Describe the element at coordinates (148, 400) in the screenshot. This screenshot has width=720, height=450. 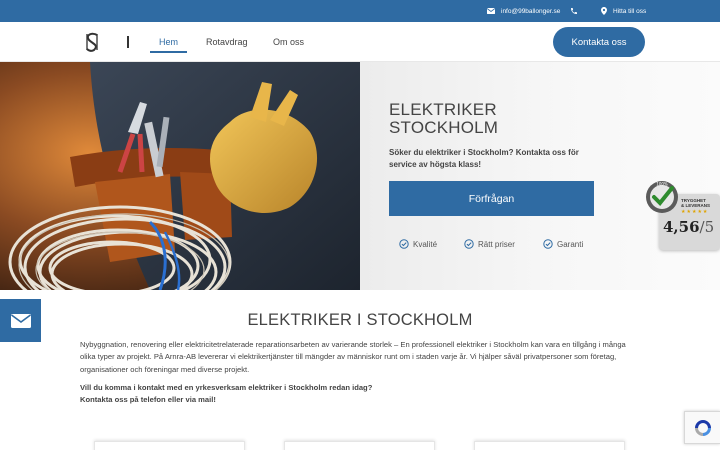
I see `contact-paragraph-line2: Kontakta oss på telefon eller via mail!` at that location.